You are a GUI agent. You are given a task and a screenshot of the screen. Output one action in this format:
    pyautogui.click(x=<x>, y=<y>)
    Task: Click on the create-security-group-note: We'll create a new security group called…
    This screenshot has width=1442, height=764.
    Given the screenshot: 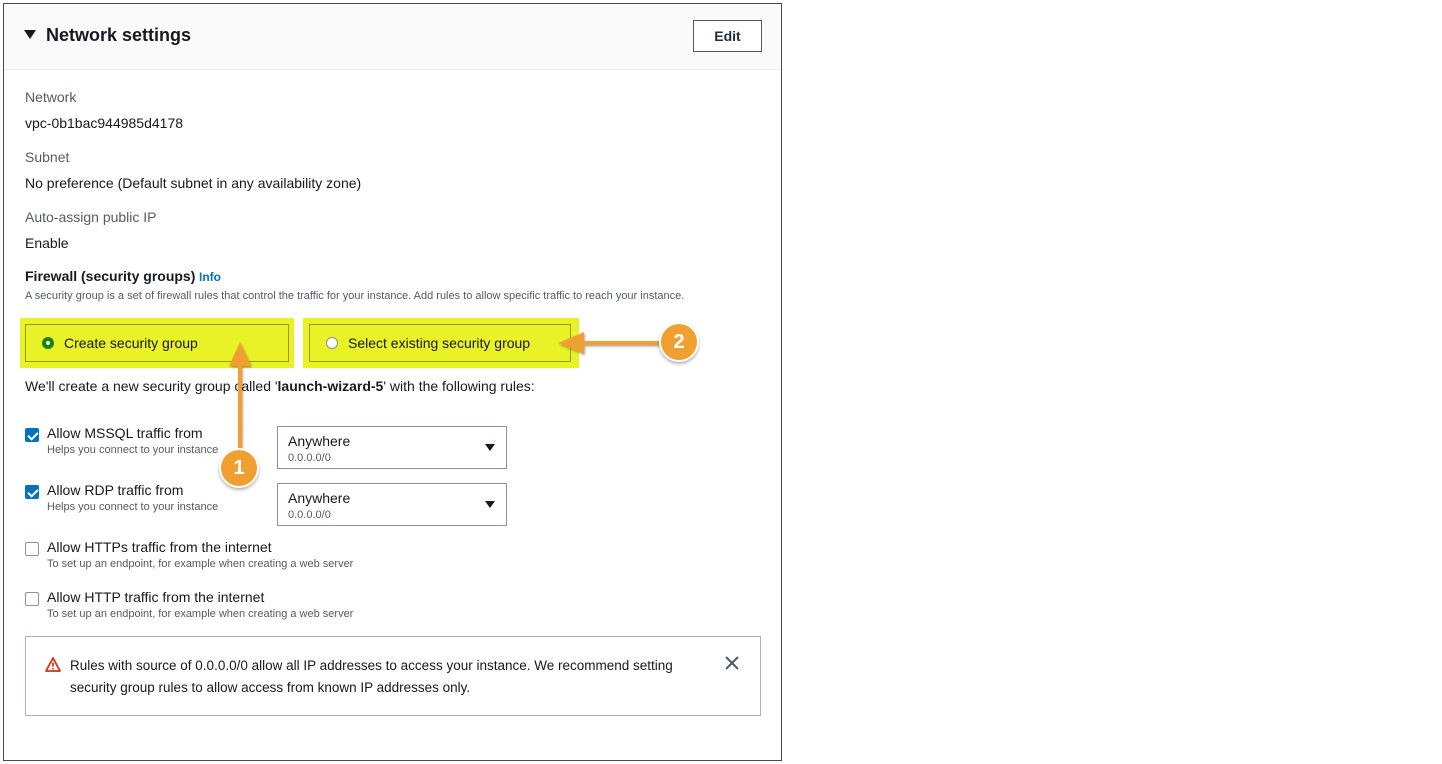 What is the action you would take?
    pyautogui.click(x=280, y=386)
    